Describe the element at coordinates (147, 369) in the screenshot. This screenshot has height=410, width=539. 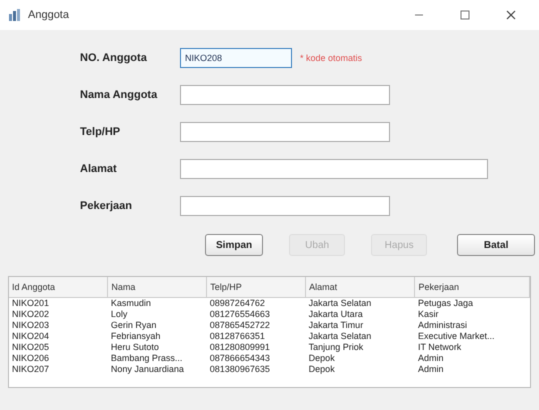
I see `table-cell-text: Nony Januardiana` at that location.